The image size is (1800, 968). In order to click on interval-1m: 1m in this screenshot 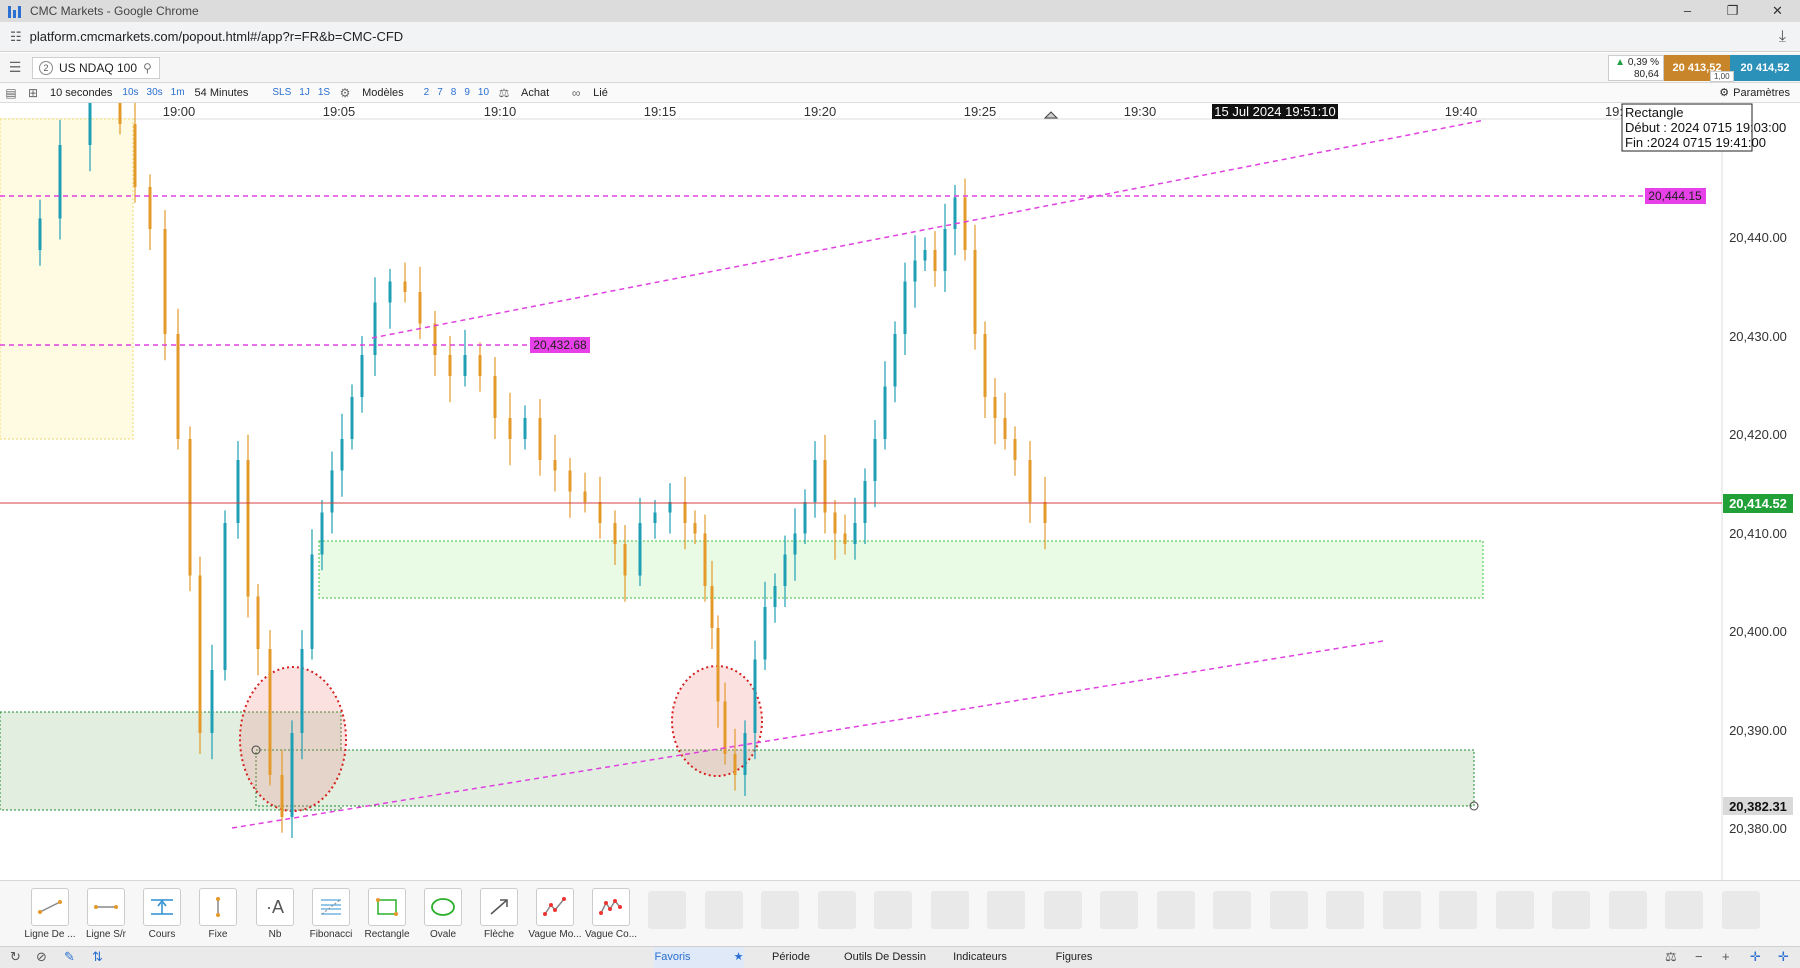, I will do `click(178, 92)`.